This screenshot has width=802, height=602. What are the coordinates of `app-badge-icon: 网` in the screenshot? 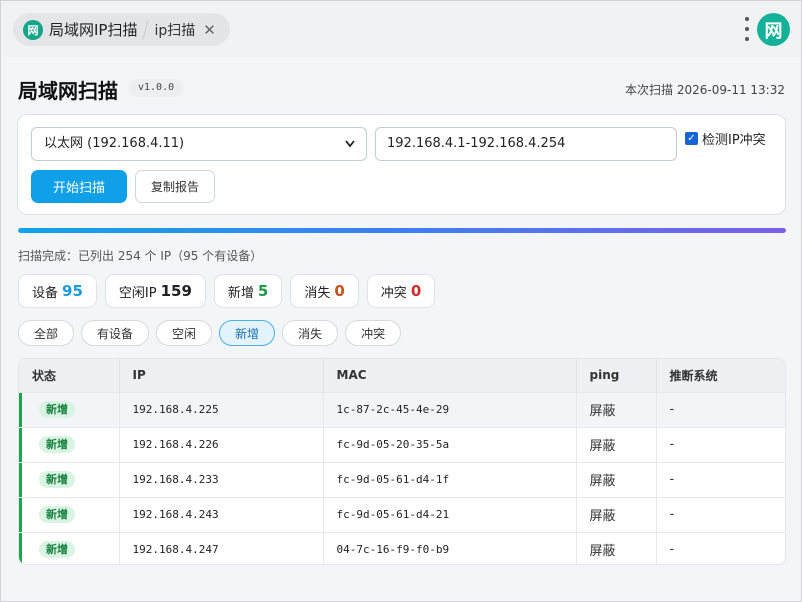 It's located at (773, 29).